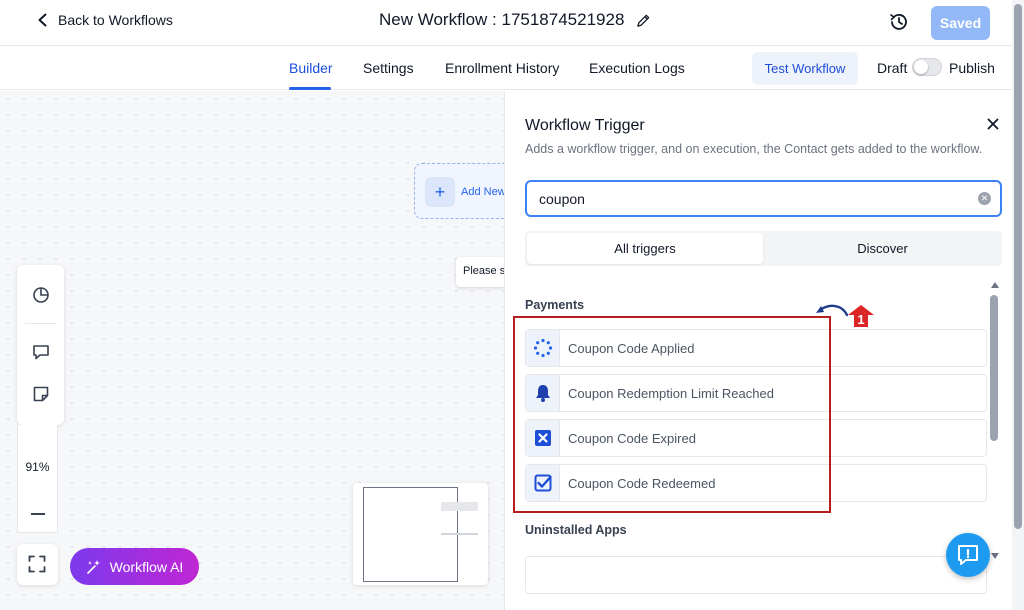  Describe the element at coordinates (756, 575) in the screenshot. I see `trigger-item-partial` at that location.